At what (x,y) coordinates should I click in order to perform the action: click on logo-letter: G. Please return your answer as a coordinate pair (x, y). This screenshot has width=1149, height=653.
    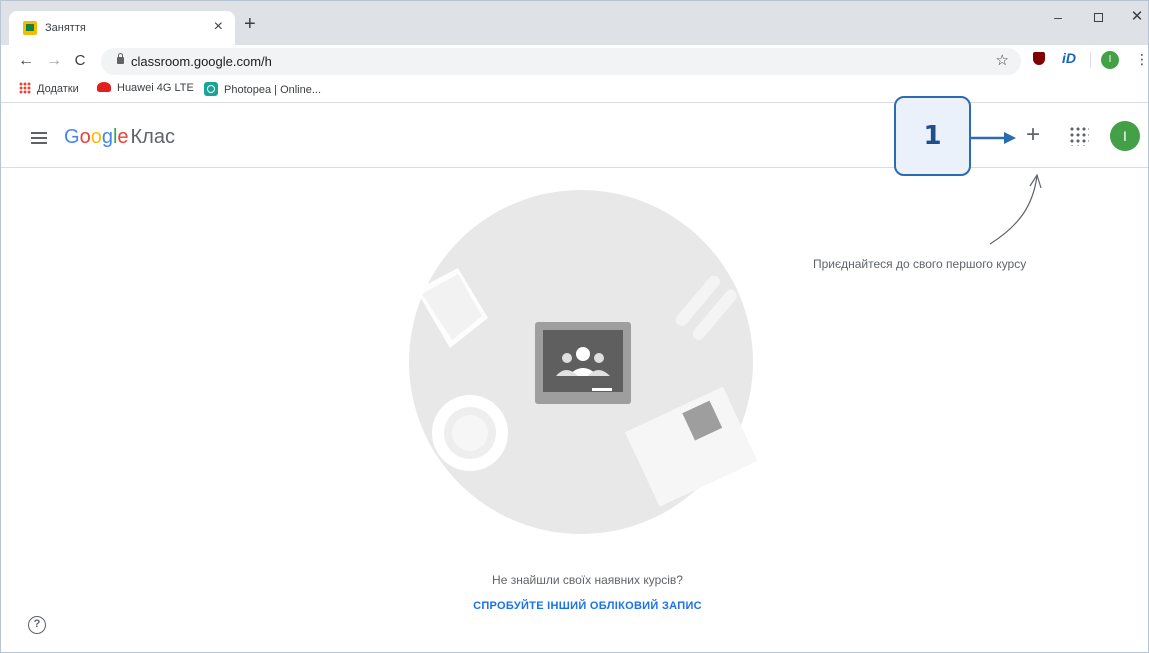
    Looking at the image, I should click on (72, 137).